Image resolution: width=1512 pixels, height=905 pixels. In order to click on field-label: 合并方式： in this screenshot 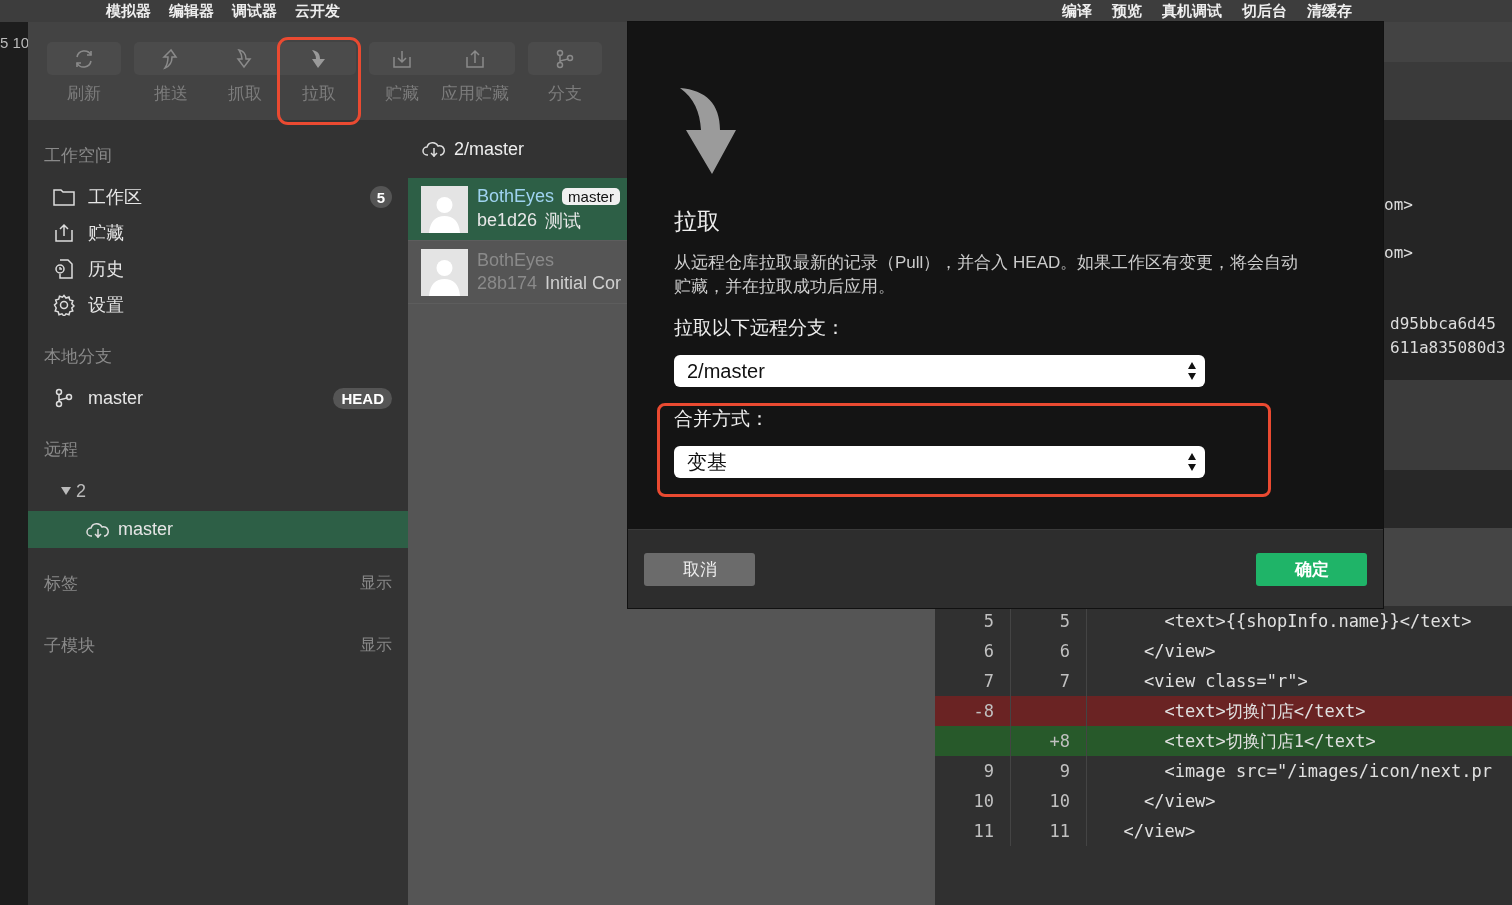, I will do `click(722, 419)`.